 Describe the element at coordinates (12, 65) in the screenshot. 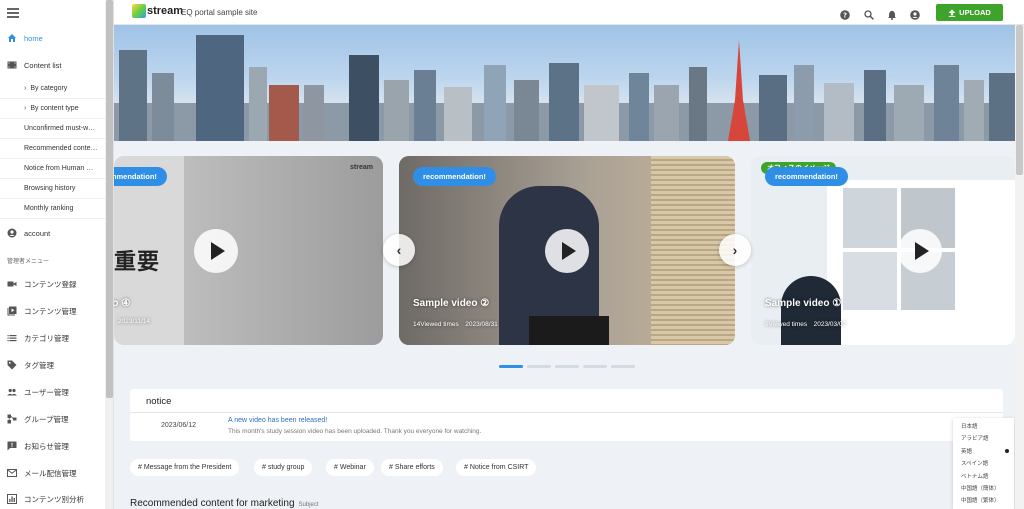

I see `film-icon` at that location.